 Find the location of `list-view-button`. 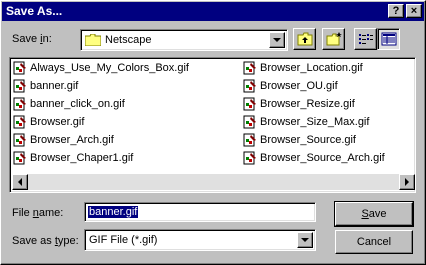

list-view-button is located at coordinates (365, 39).